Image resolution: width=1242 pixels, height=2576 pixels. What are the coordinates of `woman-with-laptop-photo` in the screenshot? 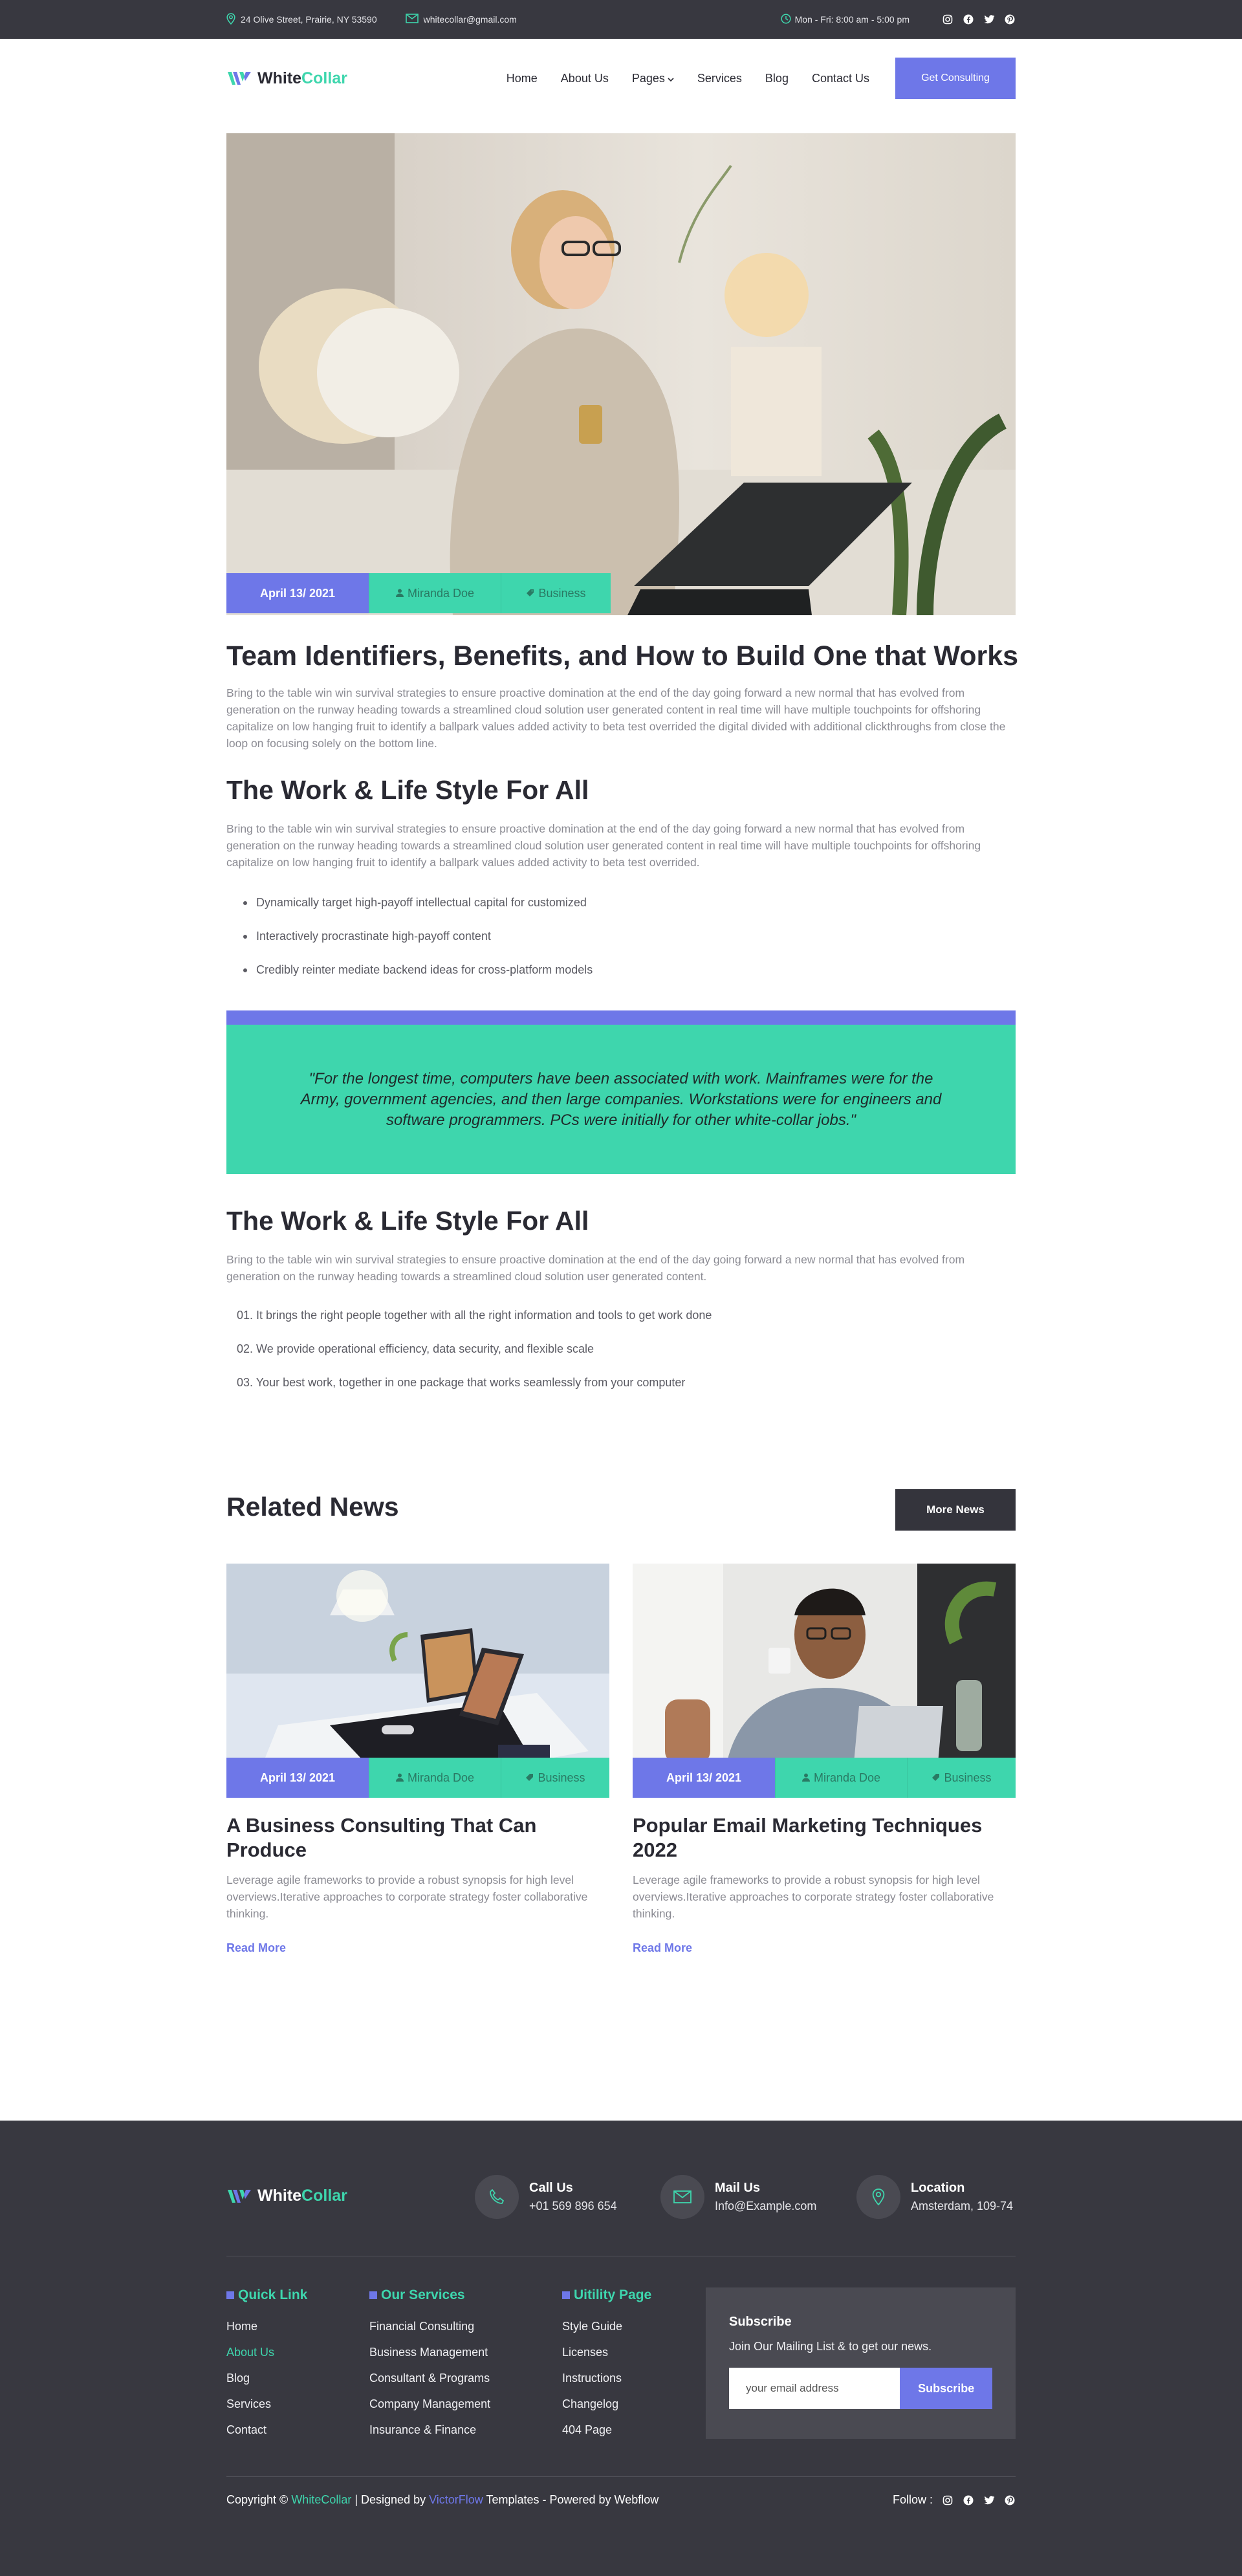 It's located at (621, 374).